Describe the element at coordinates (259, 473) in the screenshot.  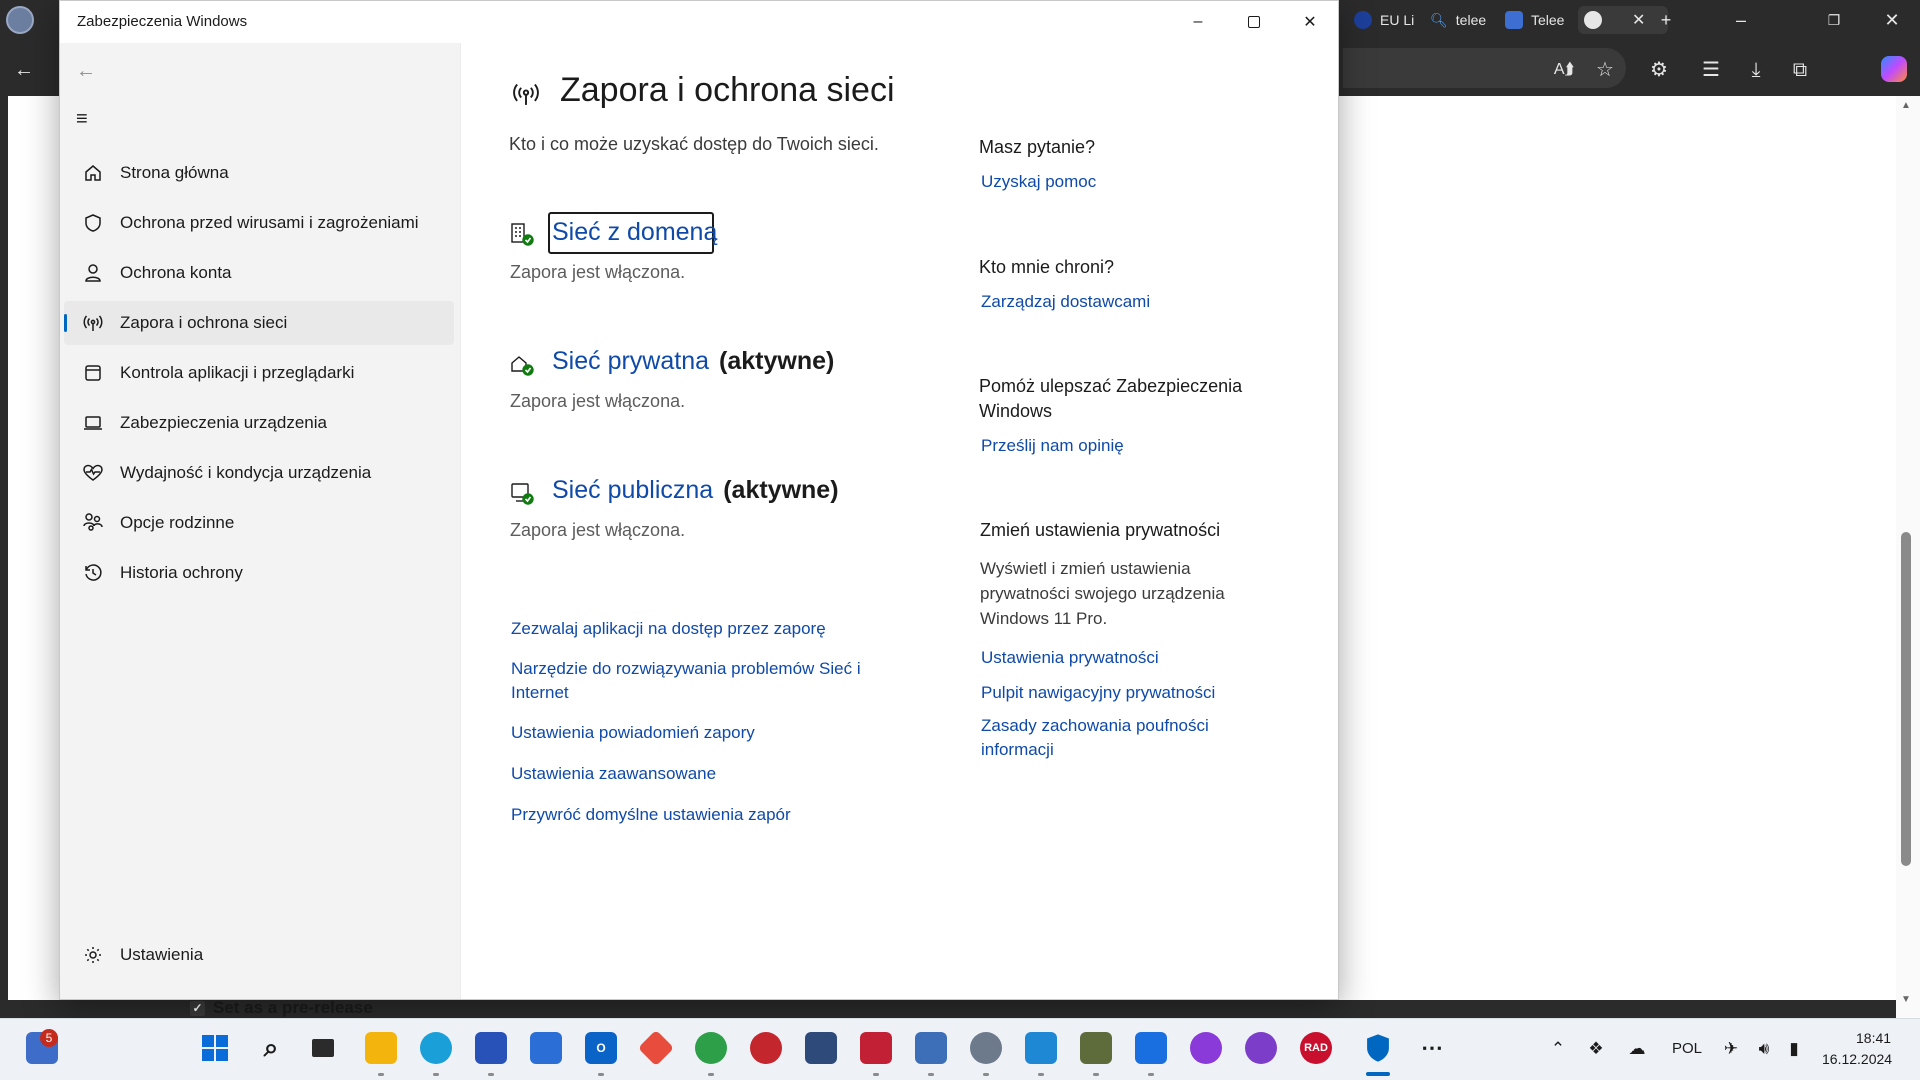
I see `sidebar-item-device-performance: Wydajność i kondycja urządzenia` at that location.